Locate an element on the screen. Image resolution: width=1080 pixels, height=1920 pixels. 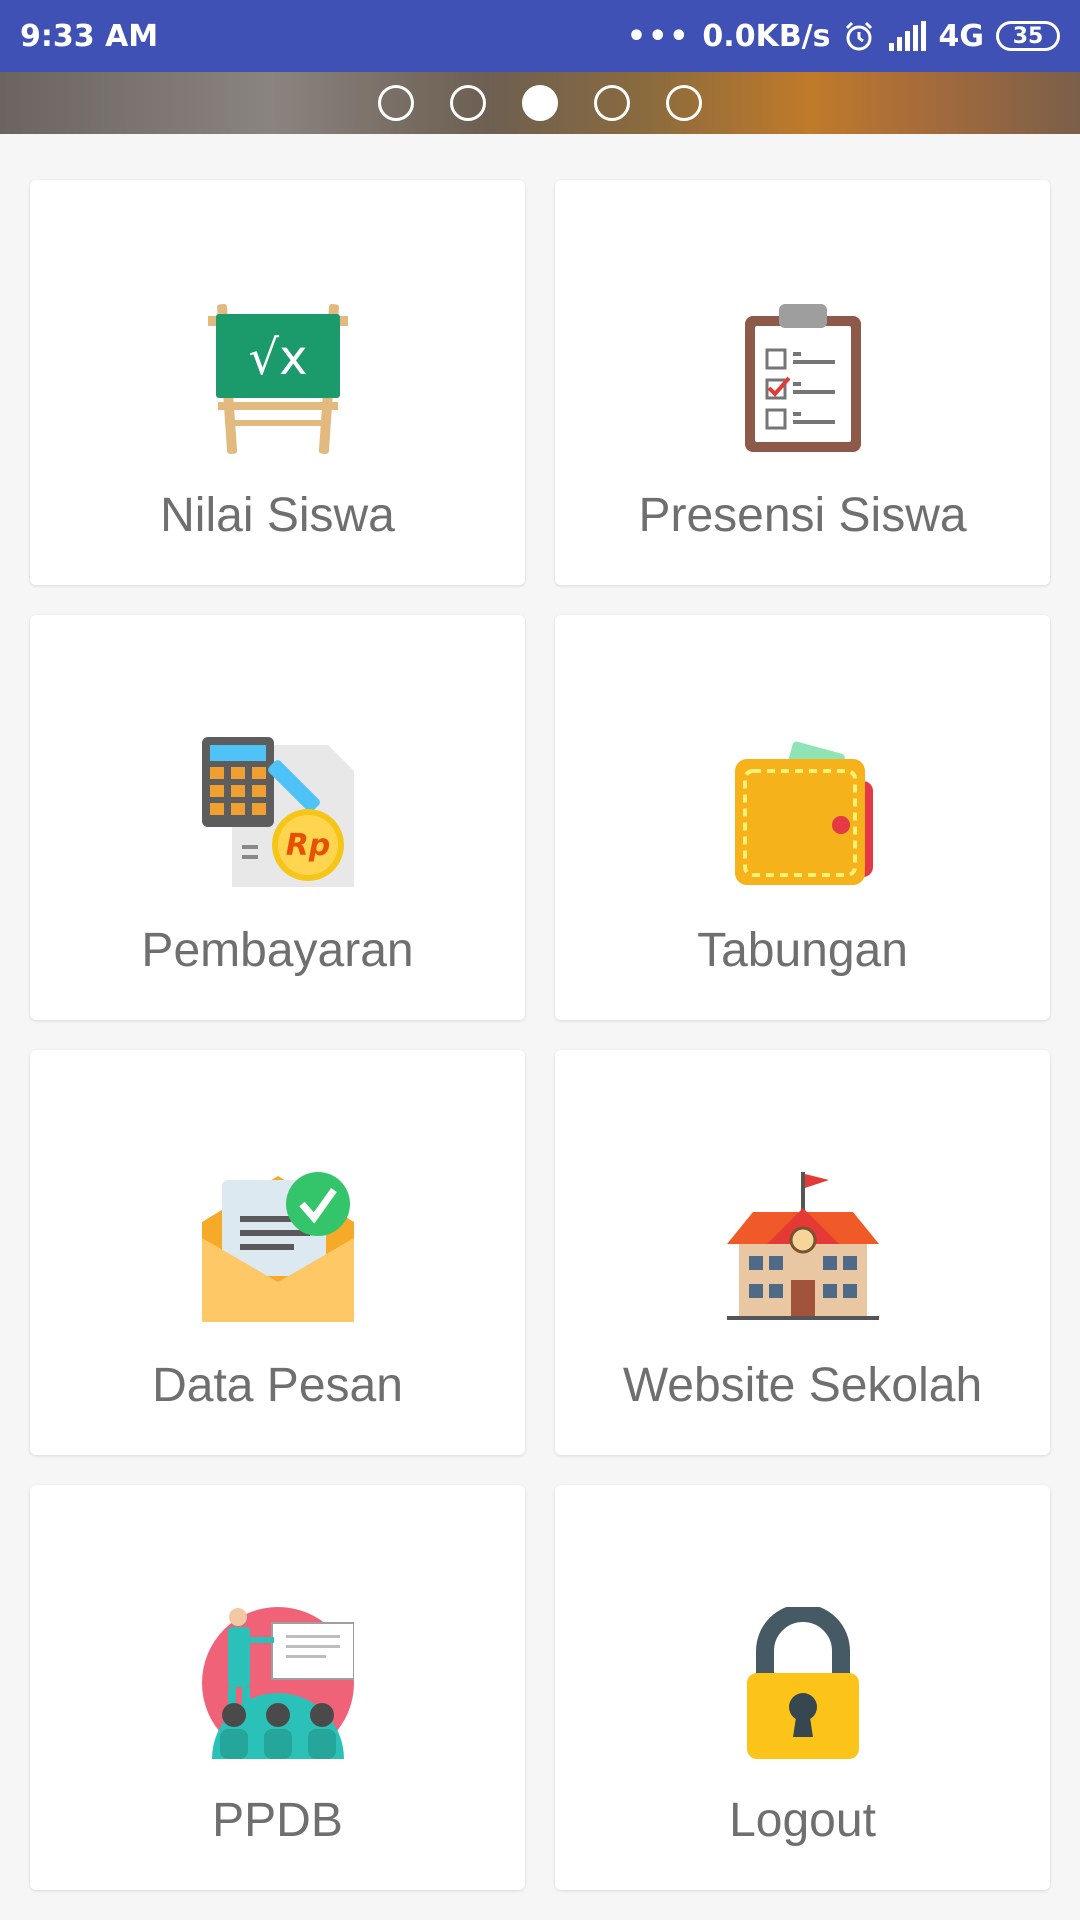
menu-card-ppdb: PPDB is located at coordinates (277, 1687).